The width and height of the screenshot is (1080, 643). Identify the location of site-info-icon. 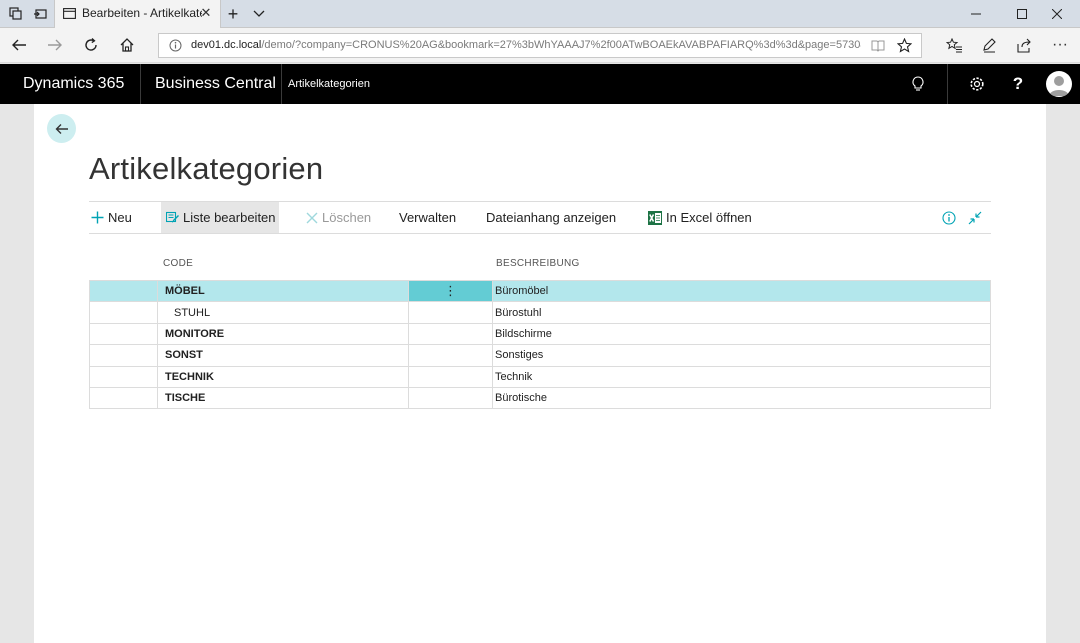
(175, 48).